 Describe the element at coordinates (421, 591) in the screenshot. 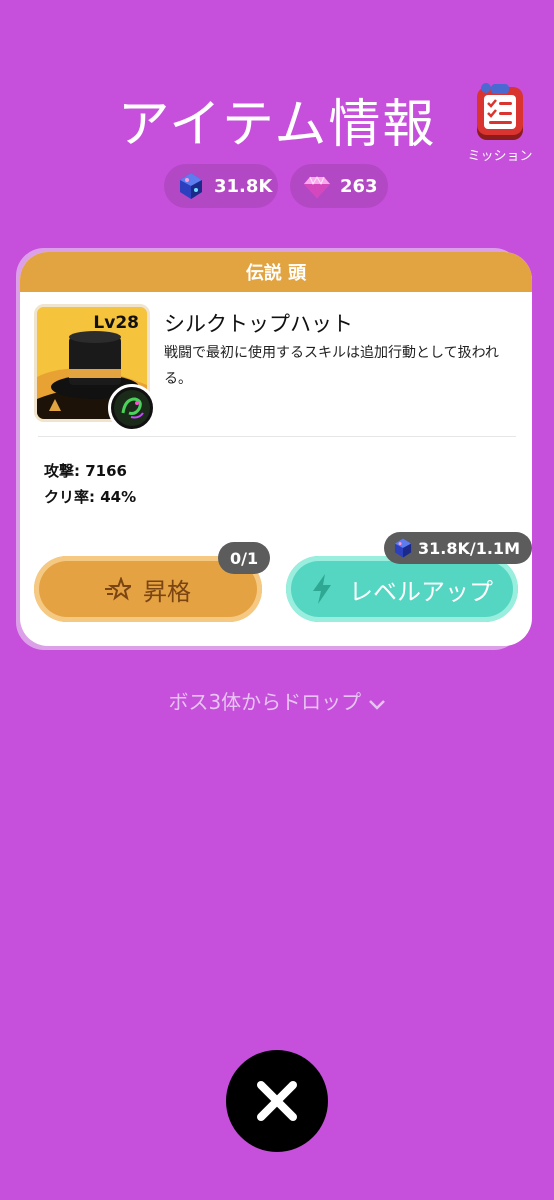

I see `level-up-label: レベルアップ` at that location.